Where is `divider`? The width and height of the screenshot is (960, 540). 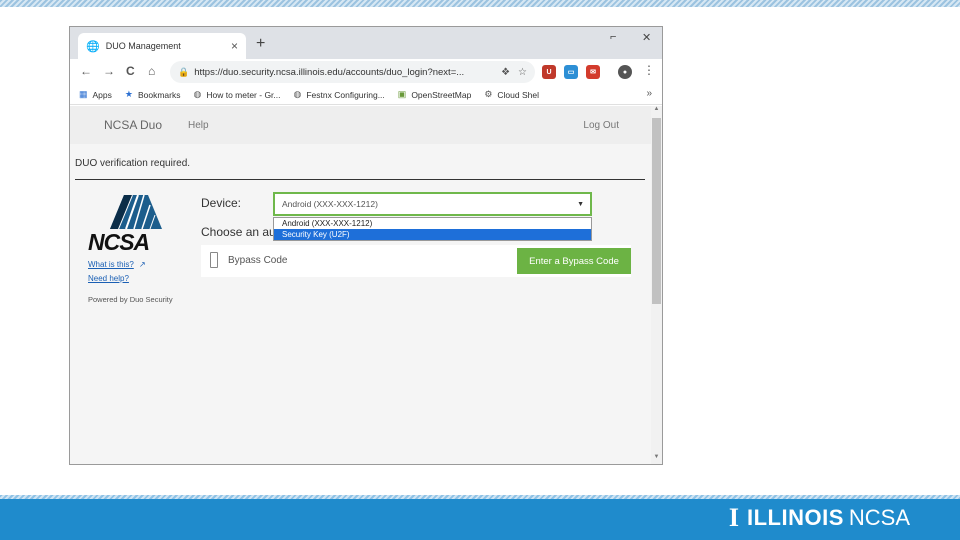
divider is located at coordinates (360, 179).